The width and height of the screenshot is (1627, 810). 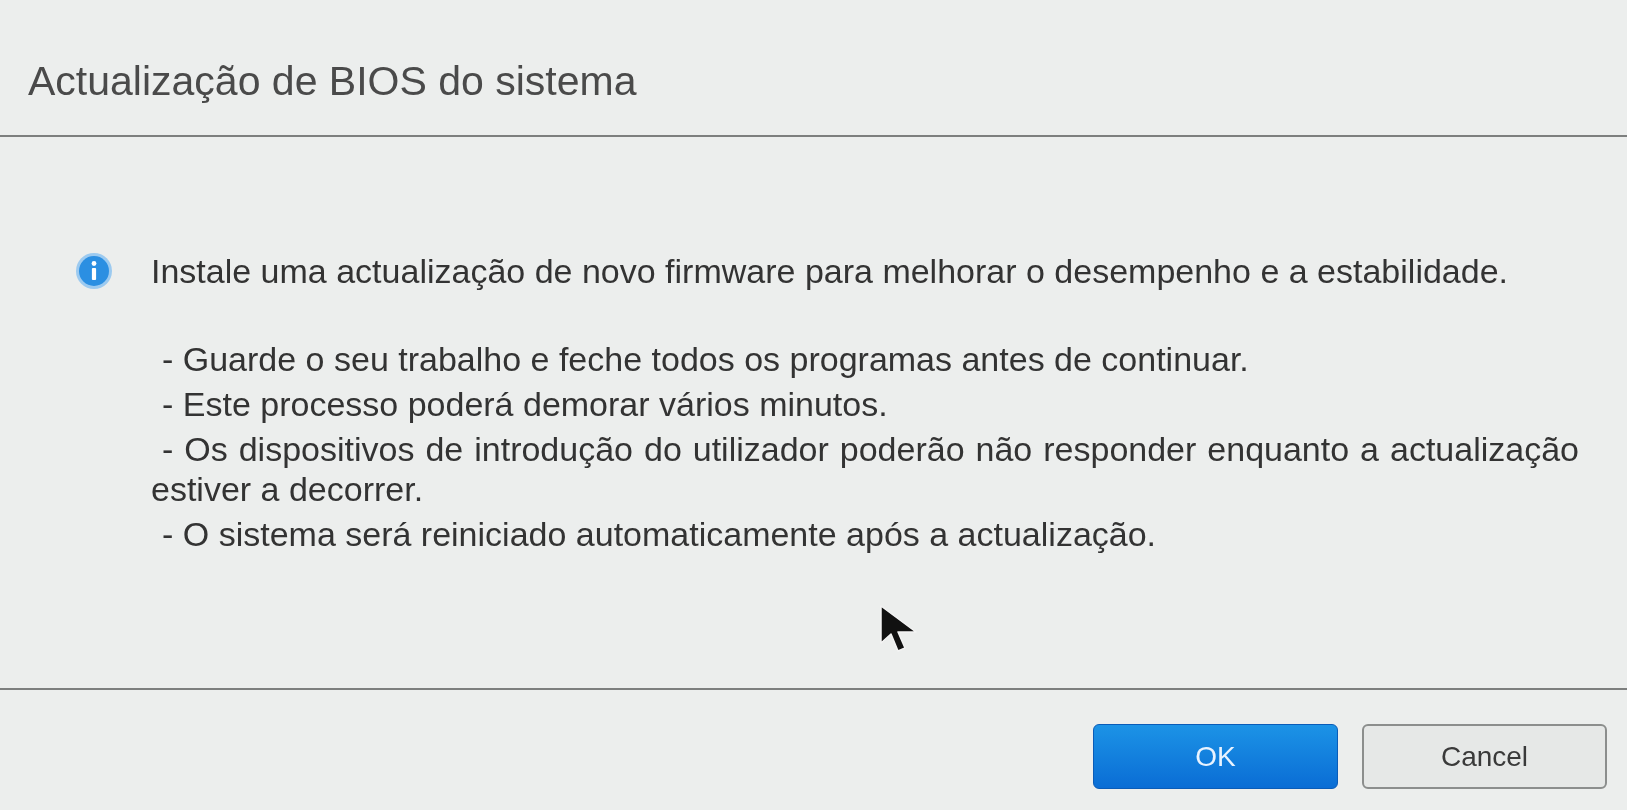 I want to click on cancel-button: Cancel, so click(x=1484, y=756).